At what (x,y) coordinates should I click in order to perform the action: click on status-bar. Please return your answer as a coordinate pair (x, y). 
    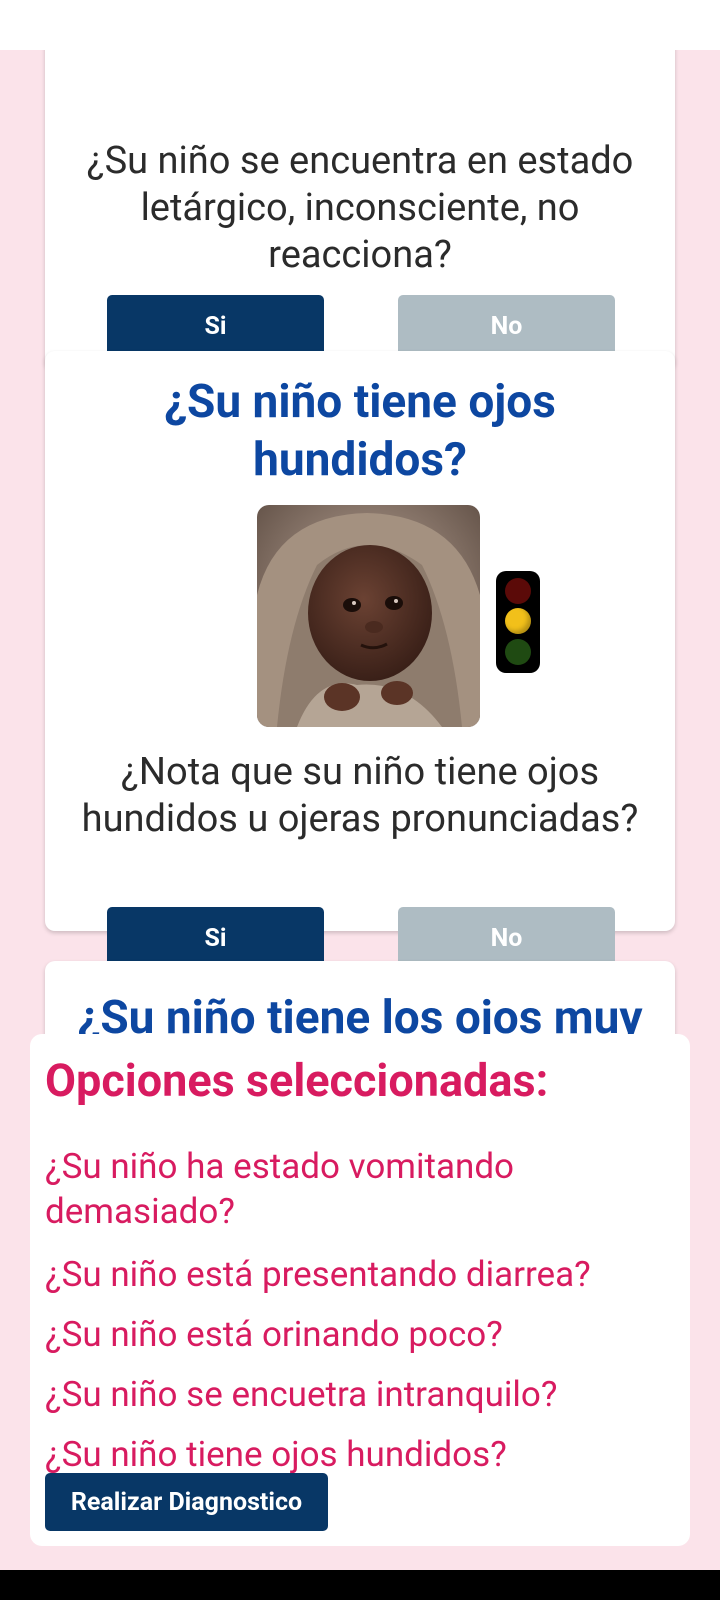
    Looking at the image, I should click on (360, 25).